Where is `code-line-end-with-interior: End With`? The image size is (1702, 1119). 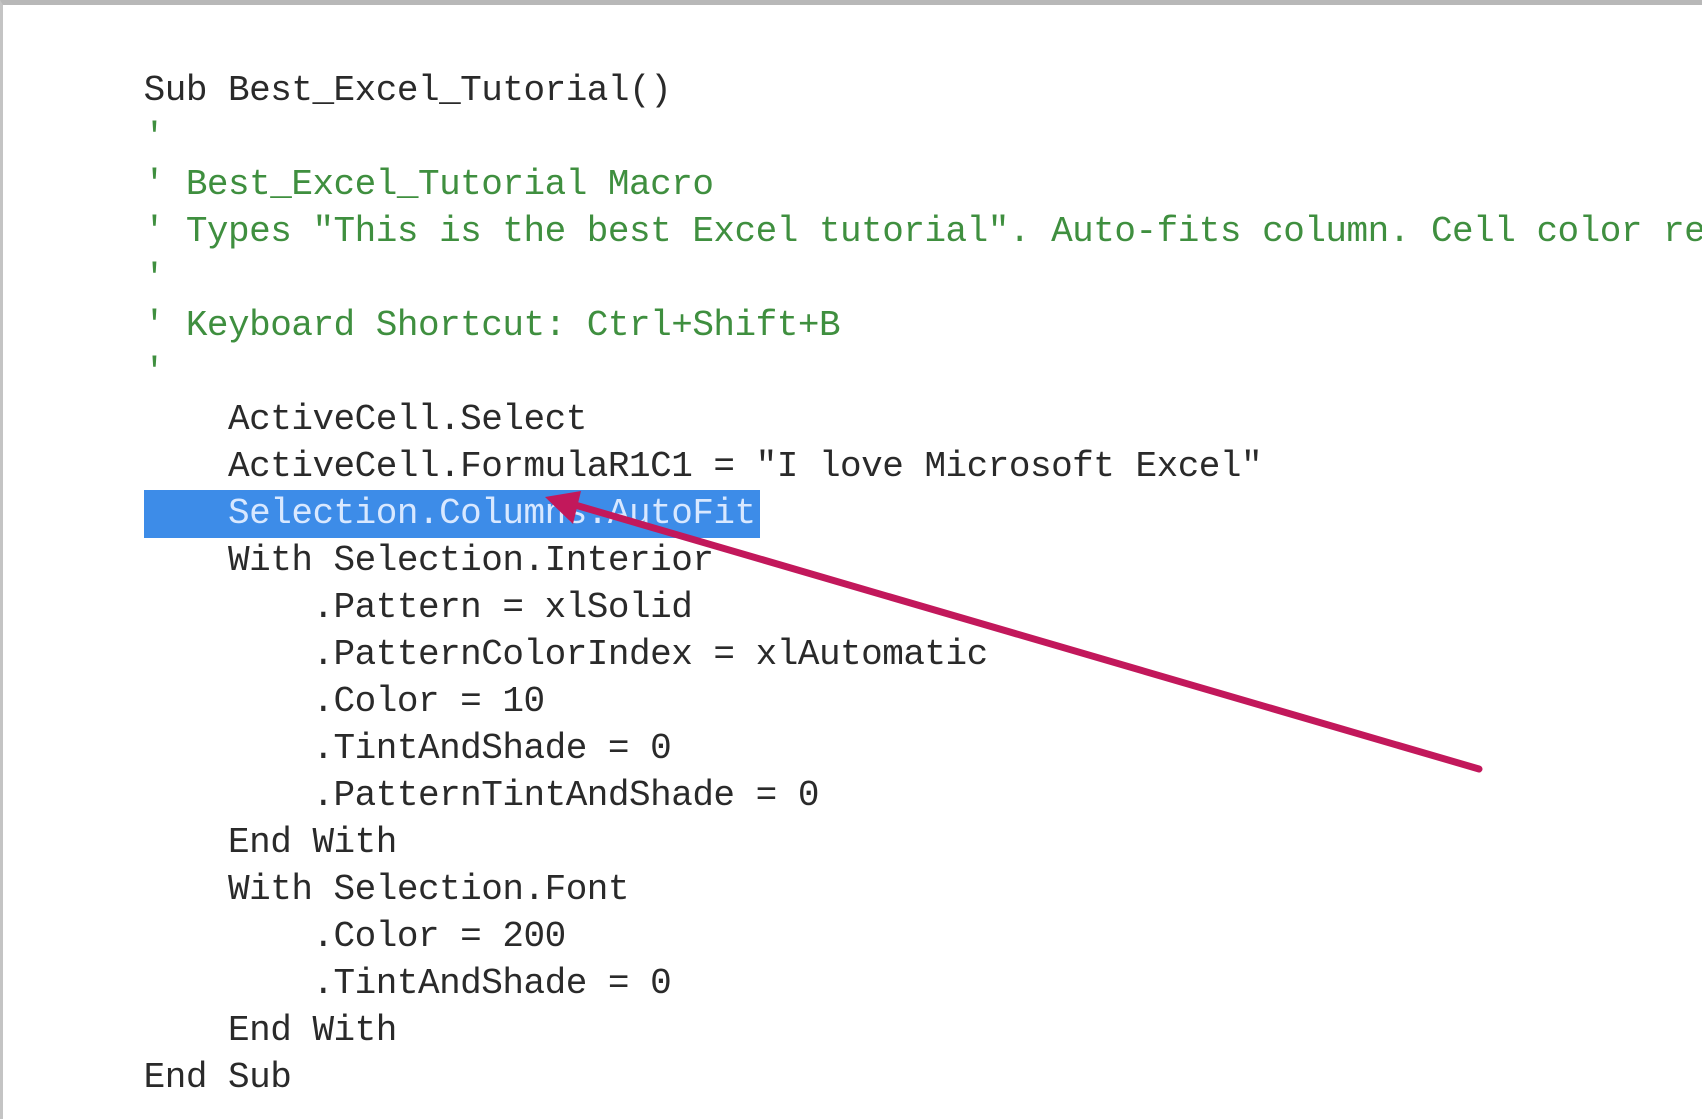
code-line-end-with-interior: End With is located at coordinates (207, 817).